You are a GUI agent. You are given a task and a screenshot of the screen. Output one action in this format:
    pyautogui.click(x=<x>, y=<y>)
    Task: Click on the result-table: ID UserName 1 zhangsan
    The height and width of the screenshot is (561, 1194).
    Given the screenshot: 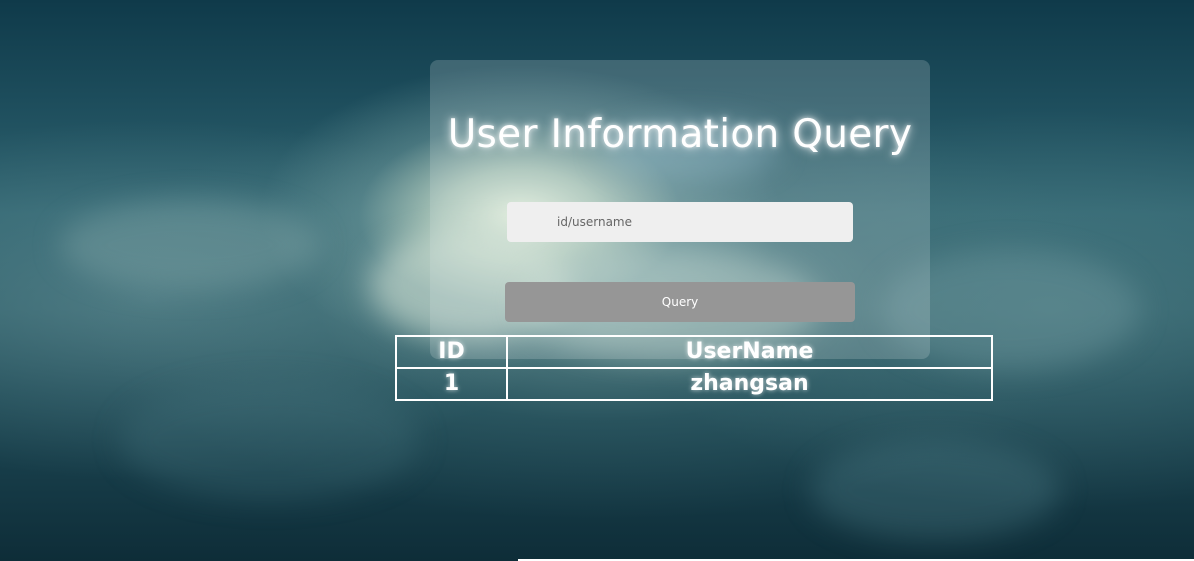 What is the action you would take?
    pyautogui.click(x=694, y=368)
    